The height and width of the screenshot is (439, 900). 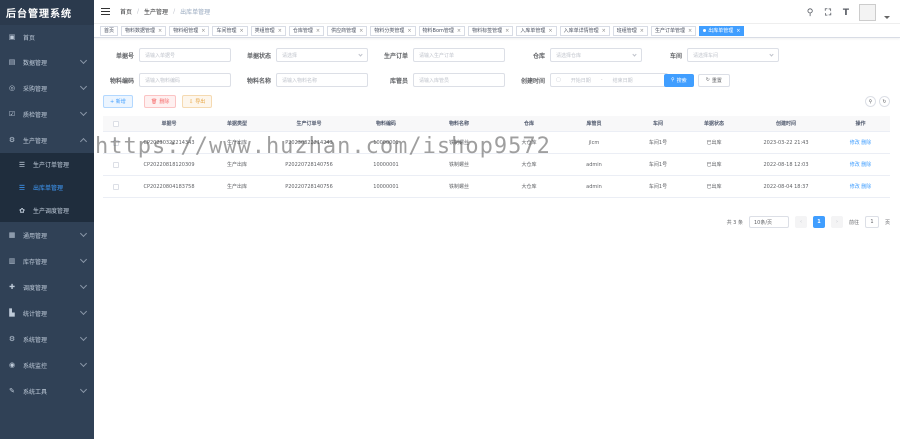 What do you see at coordinates (800, 222) in the screenshot?
I see `prev-page-button: ‹` at bounding box center [800, 222].